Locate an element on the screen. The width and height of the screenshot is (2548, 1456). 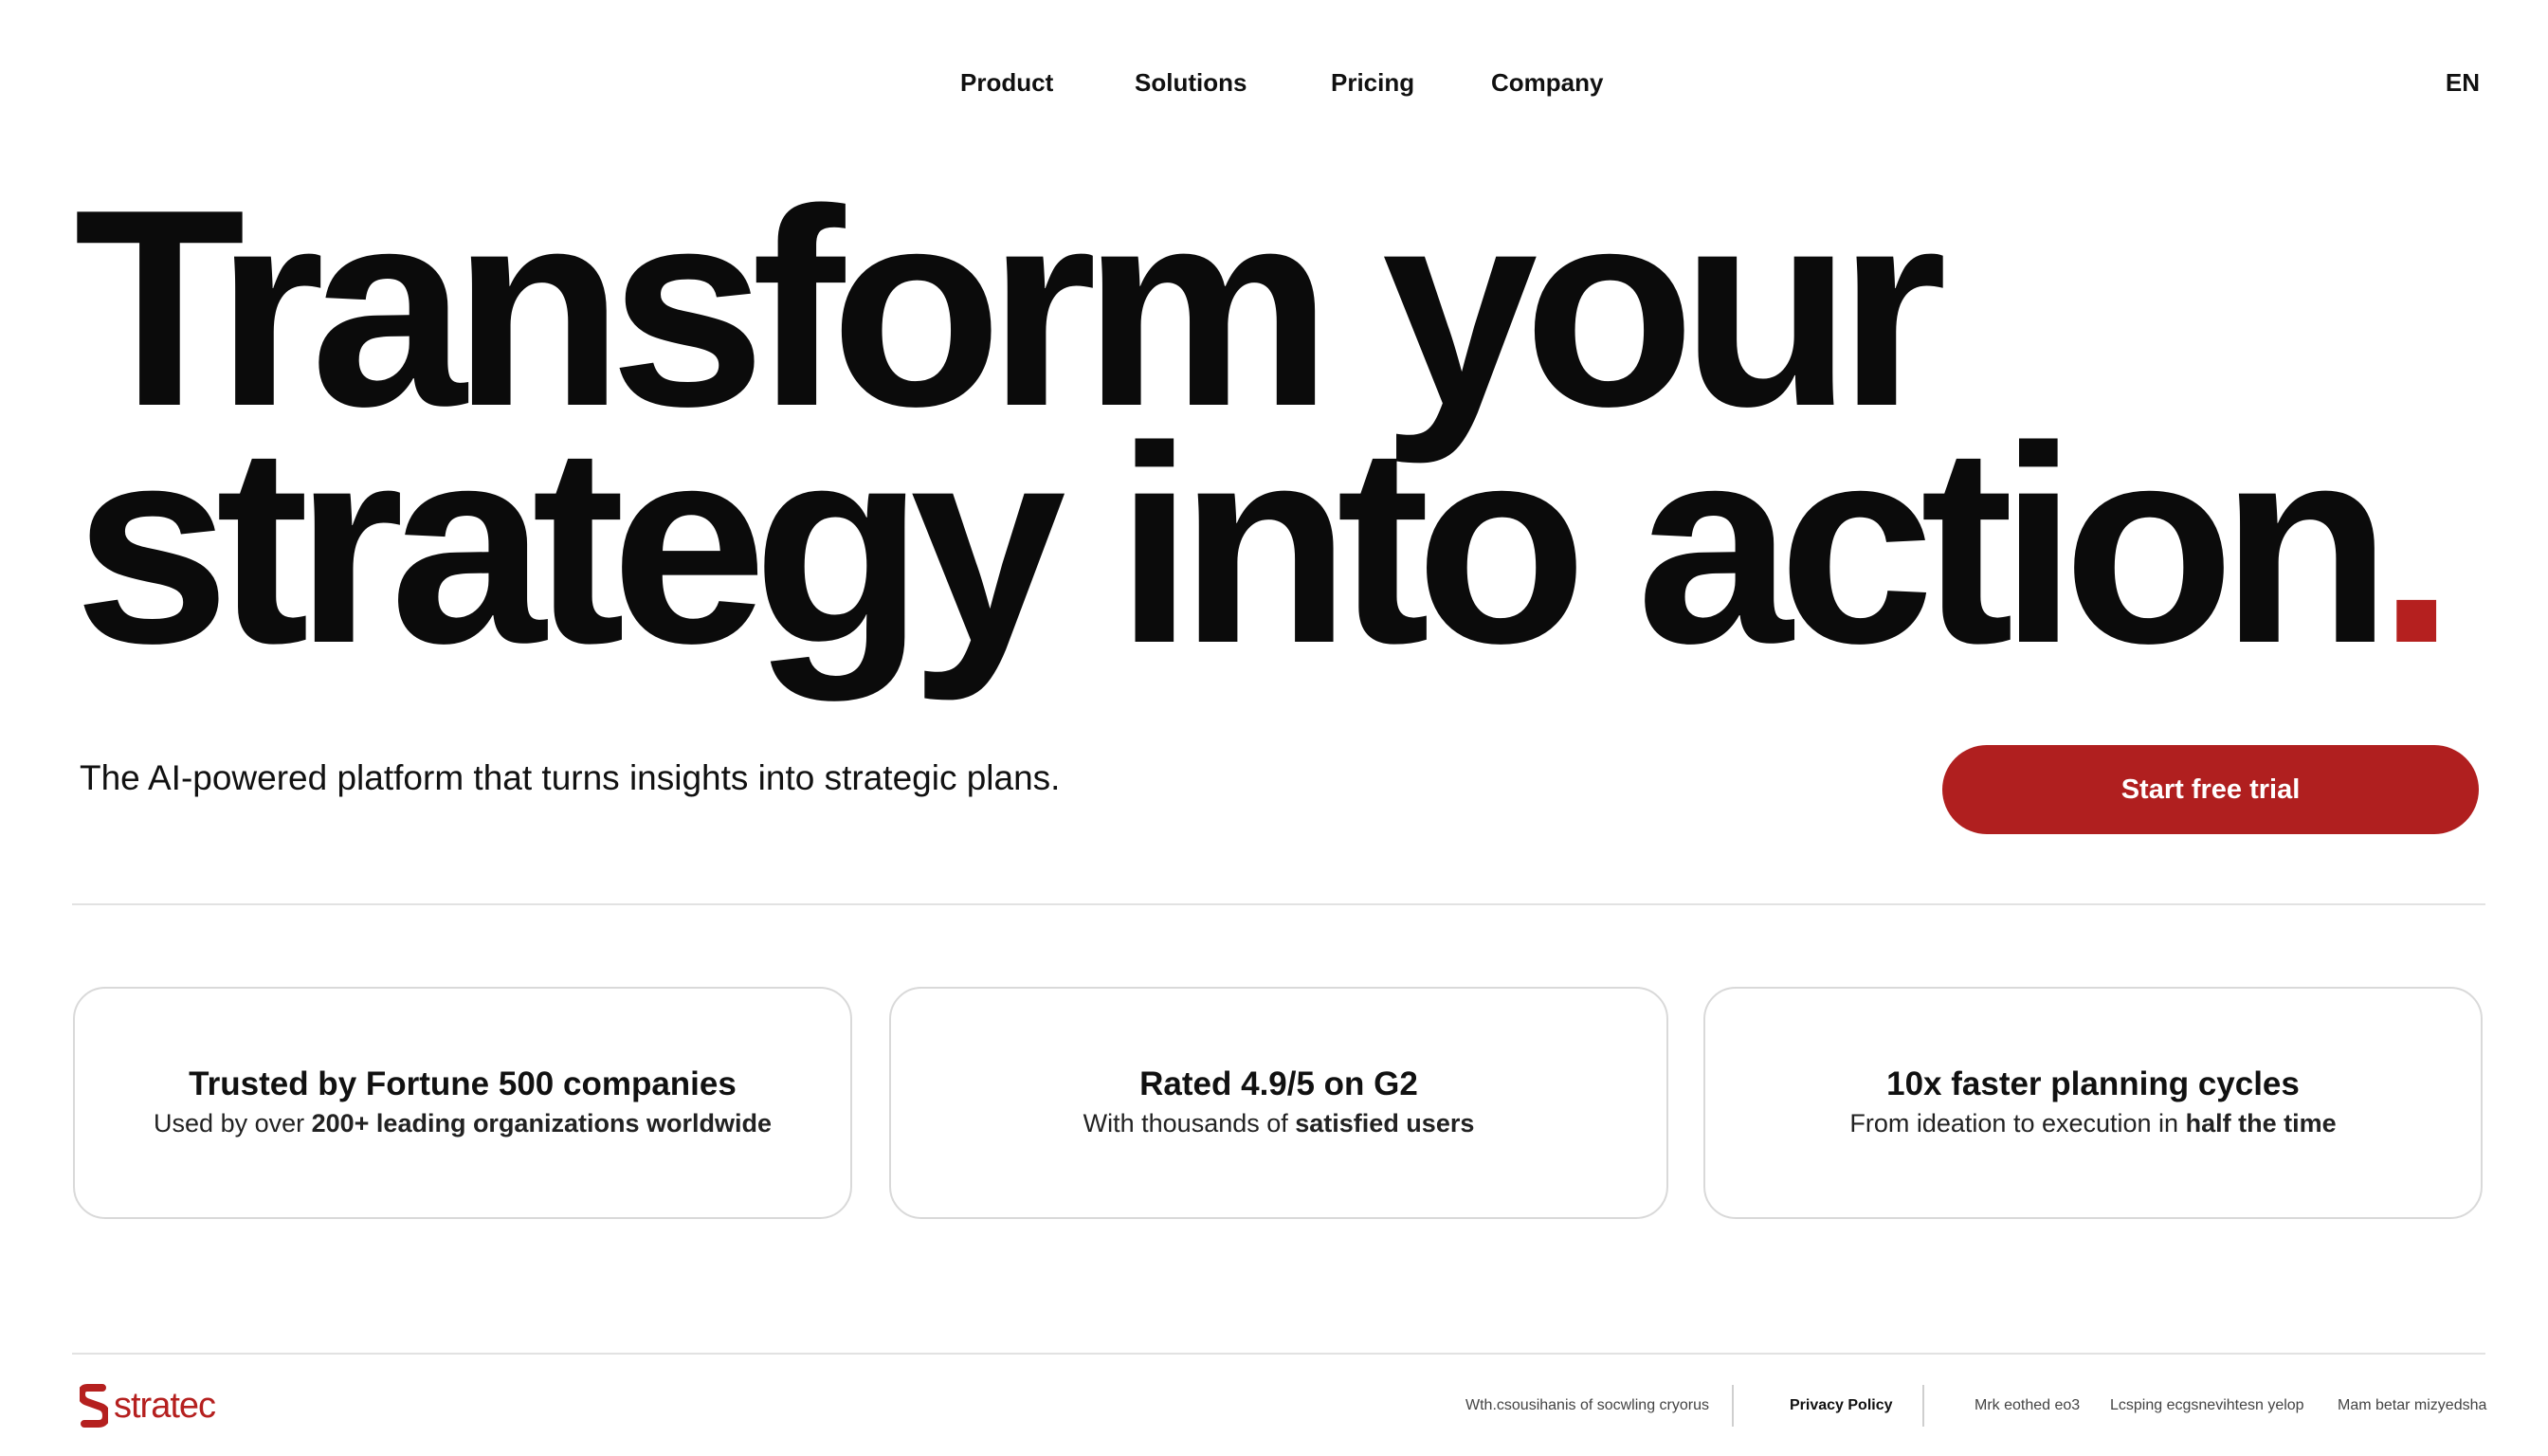
start-free-trial-button: Start free trial is located at coordinates (2210, 789).